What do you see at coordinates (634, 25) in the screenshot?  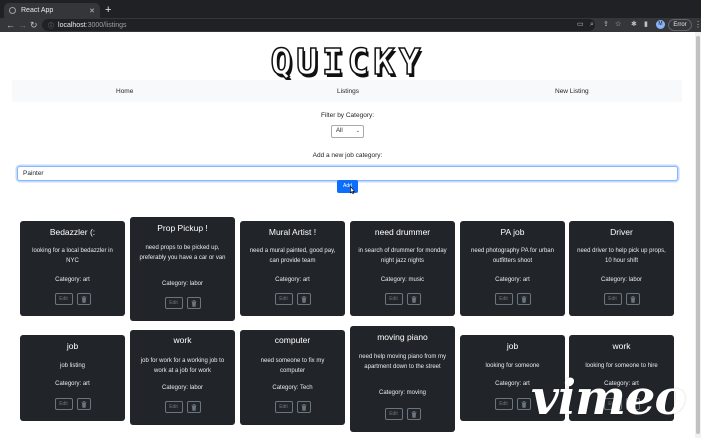 I see `extensions-icon: ✱` at bounding box center [634, 25].